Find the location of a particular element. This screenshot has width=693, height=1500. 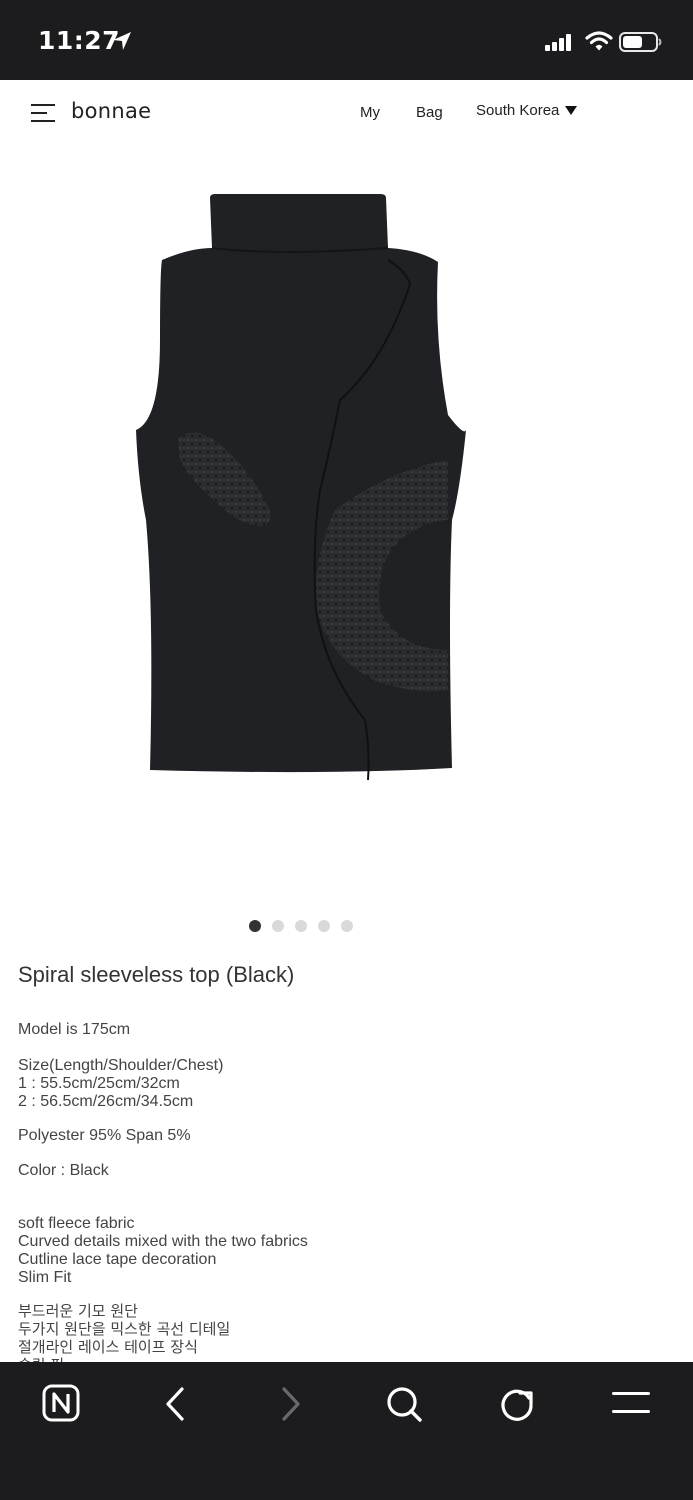

back-icon is located at coordinates (175, 1404).